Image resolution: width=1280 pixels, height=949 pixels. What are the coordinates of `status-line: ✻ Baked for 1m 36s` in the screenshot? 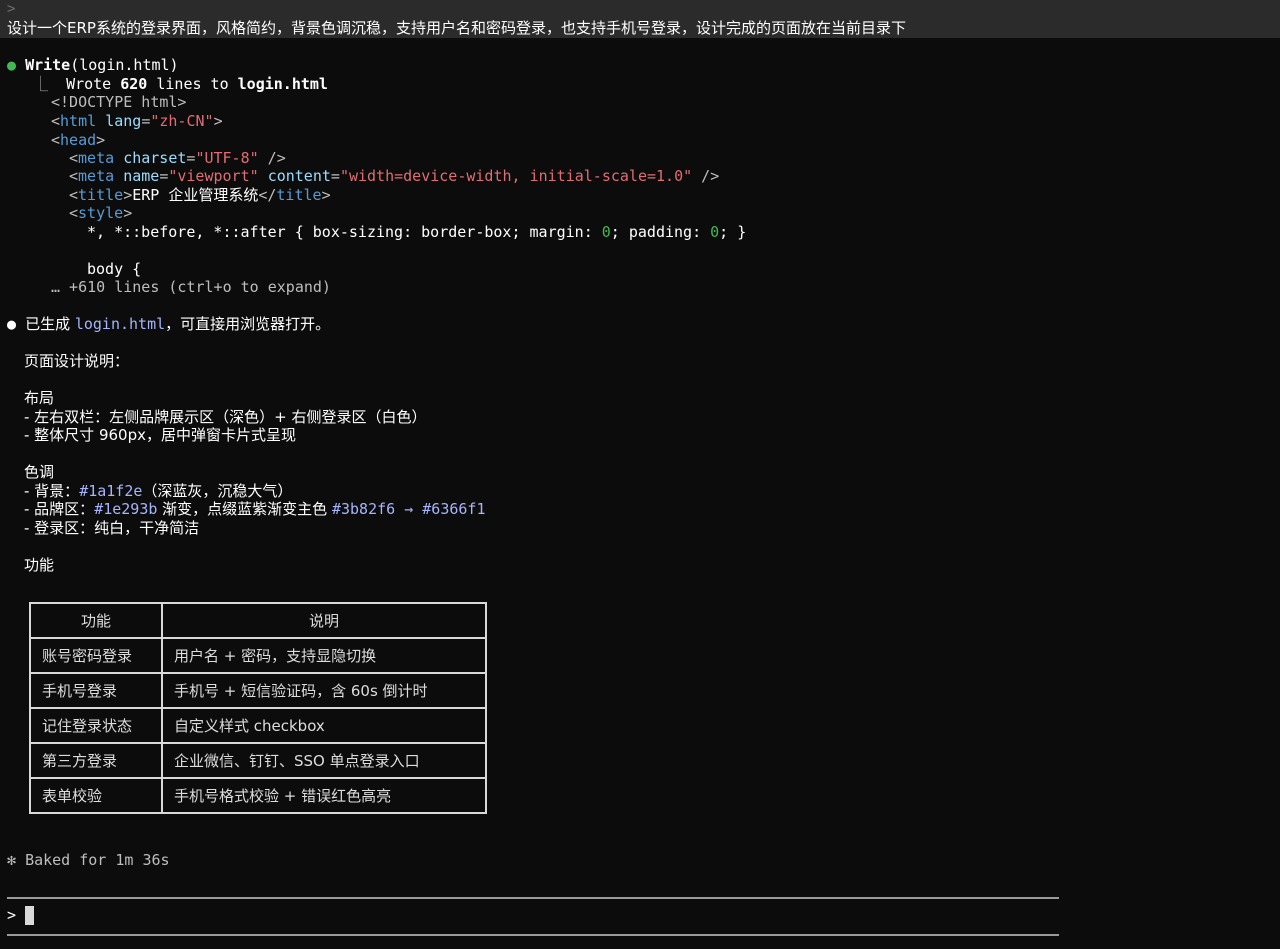 It's located at (88, 860).